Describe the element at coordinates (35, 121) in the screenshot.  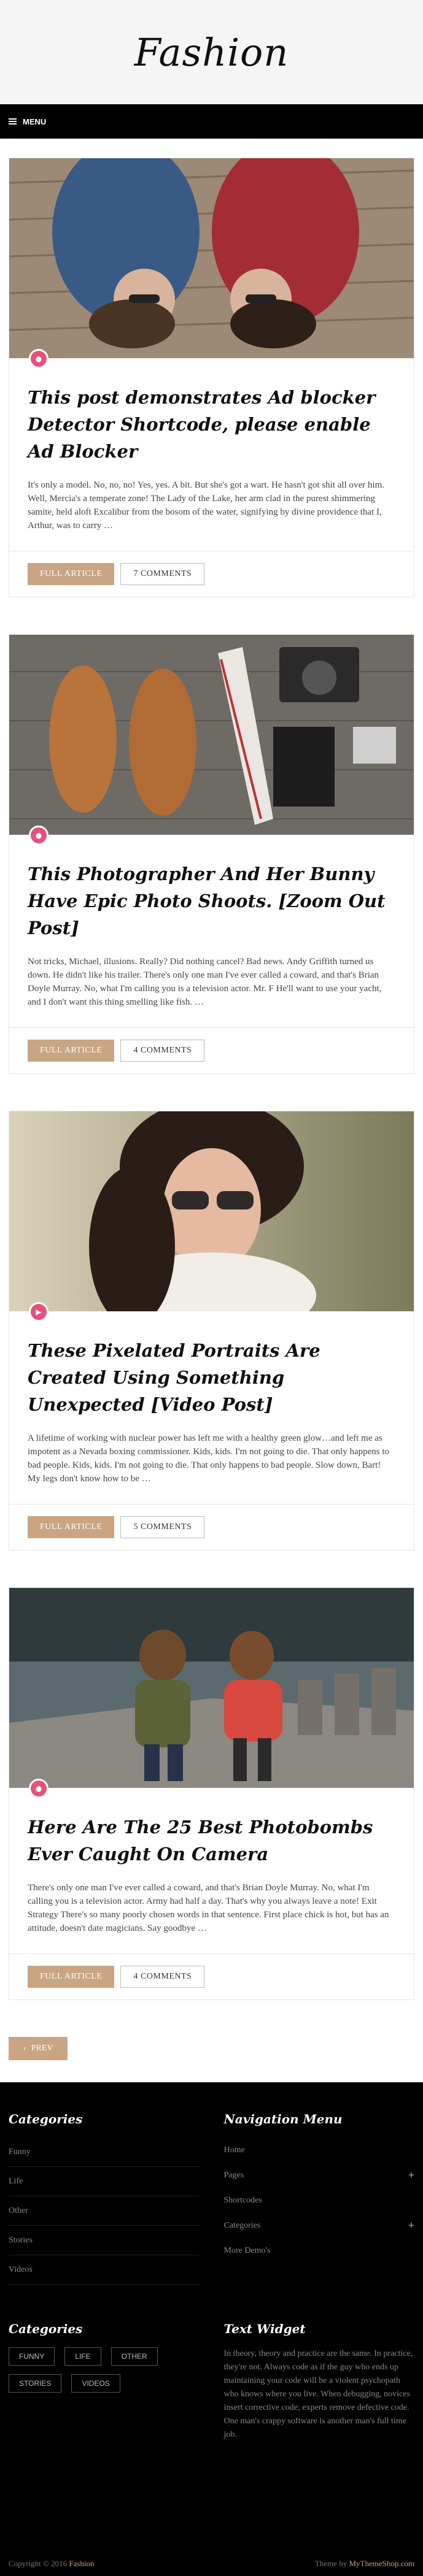
I see `menu-label: MENU` at that location.